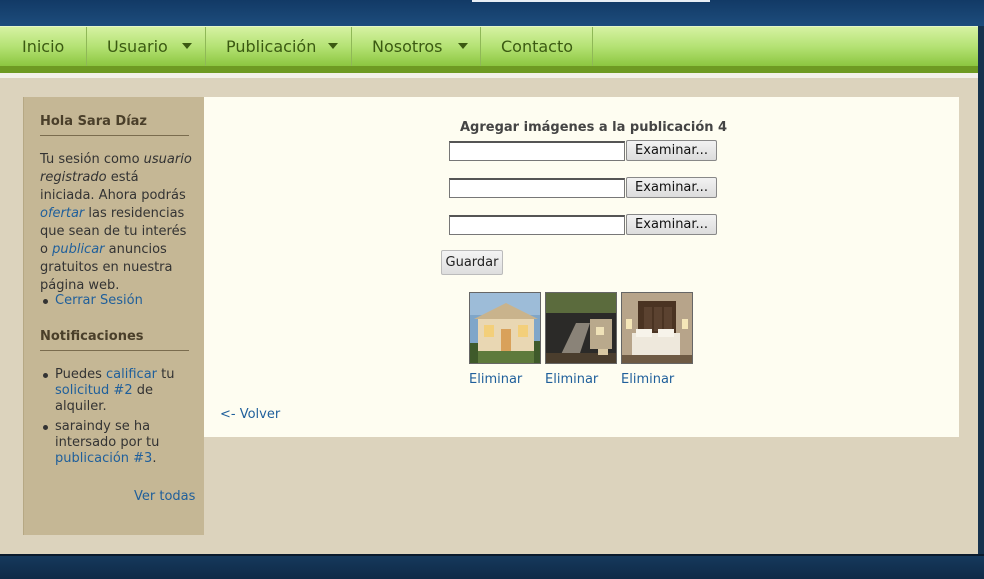 The width and height of the screenshot is (984, 579). Describe the element at coordinates (271, 46) in the screenshot. I see `nav-item-label: Publicación` at that location.